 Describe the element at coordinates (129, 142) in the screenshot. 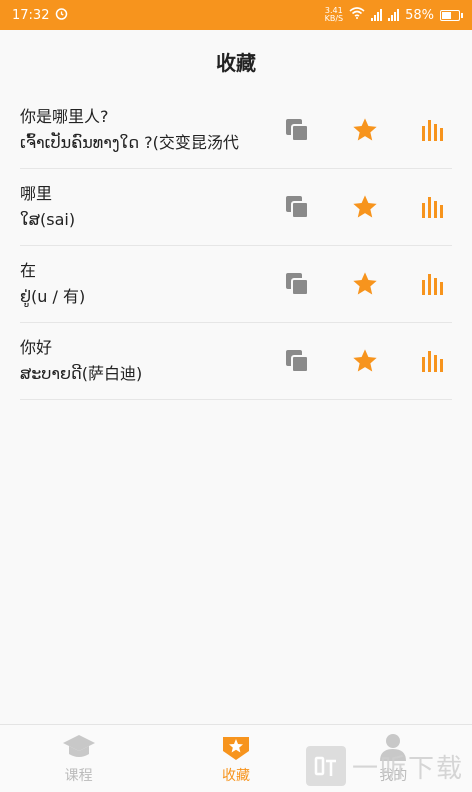

I see `lao-text: ເຈົ້າເປັນຄົນທາງໃດ ?(交变昆汤代` at that location.